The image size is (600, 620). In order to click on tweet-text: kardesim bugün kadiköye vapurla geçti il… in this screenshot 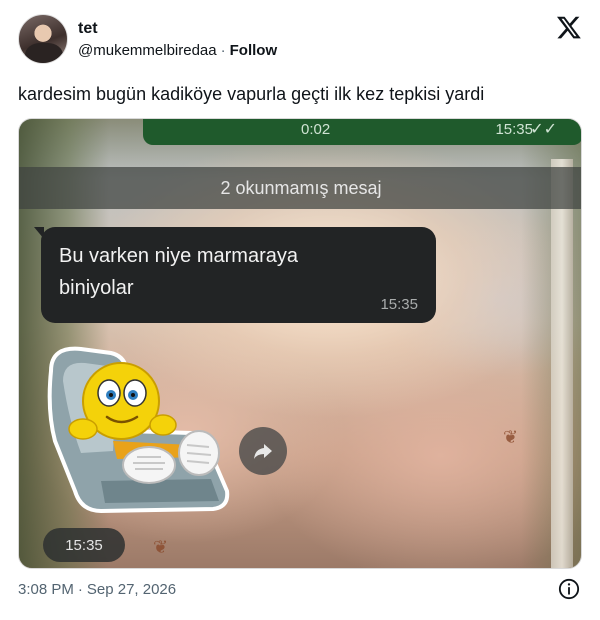, I will do `click(251, 94)`.